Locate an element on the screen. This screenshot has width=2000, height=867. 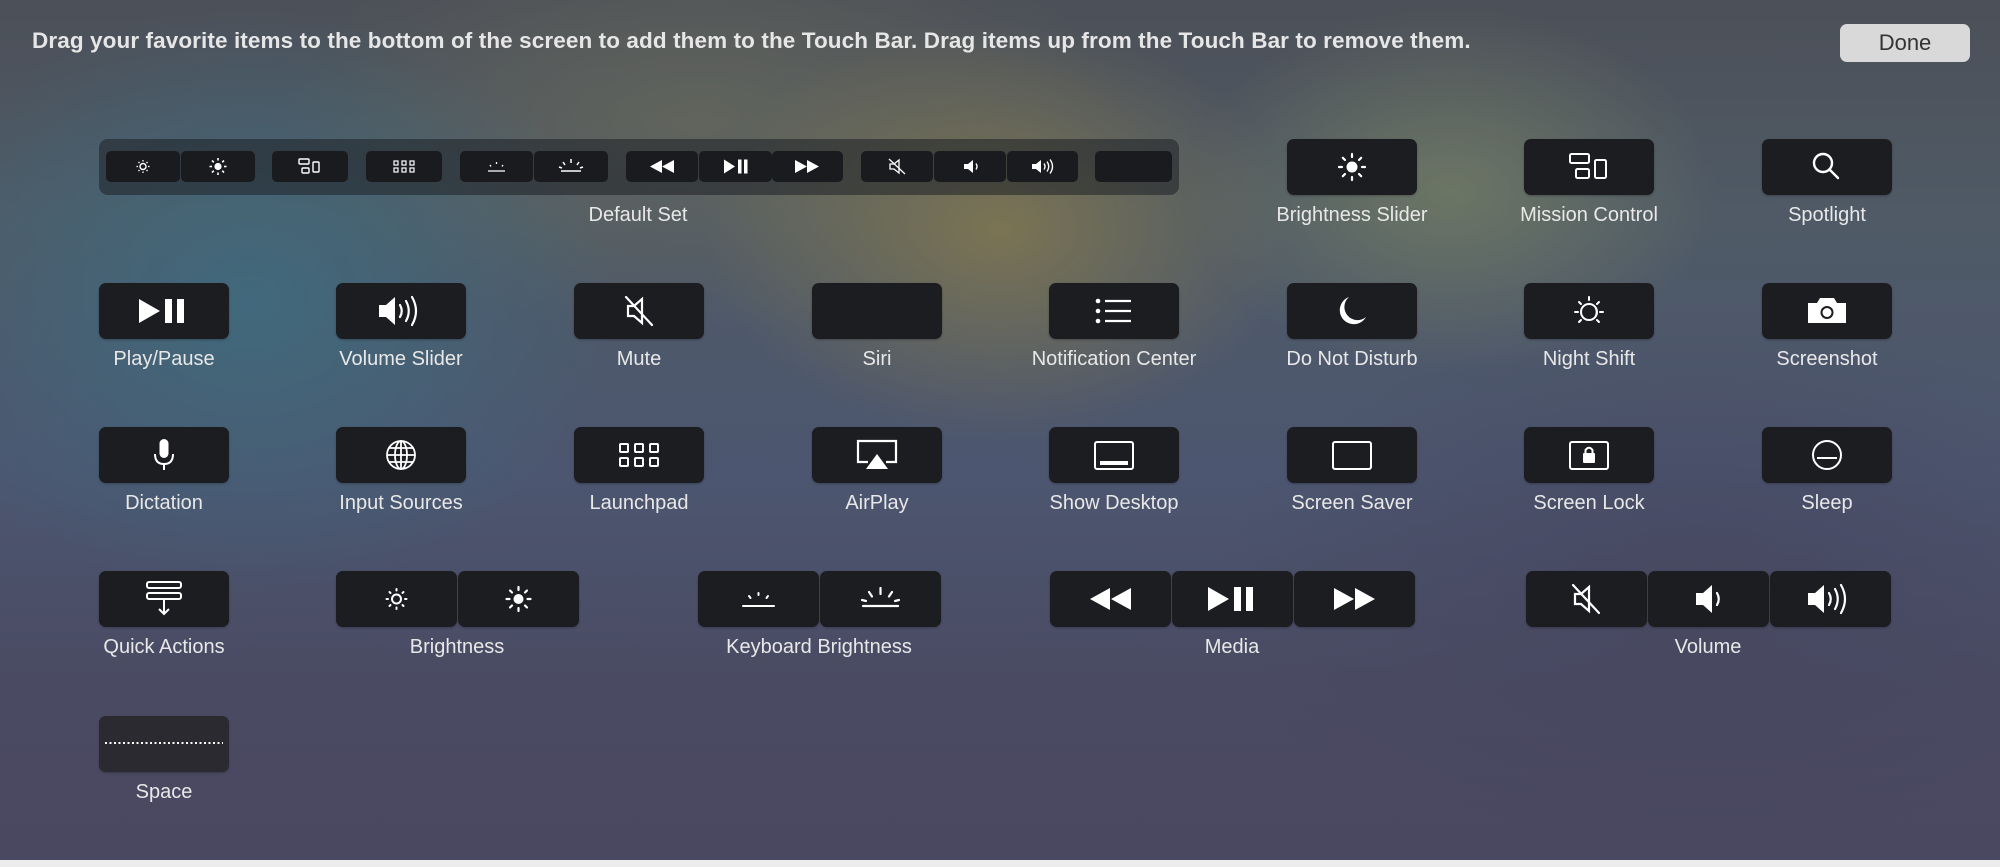
volume-slider-button is located at coordinates (401, 311).